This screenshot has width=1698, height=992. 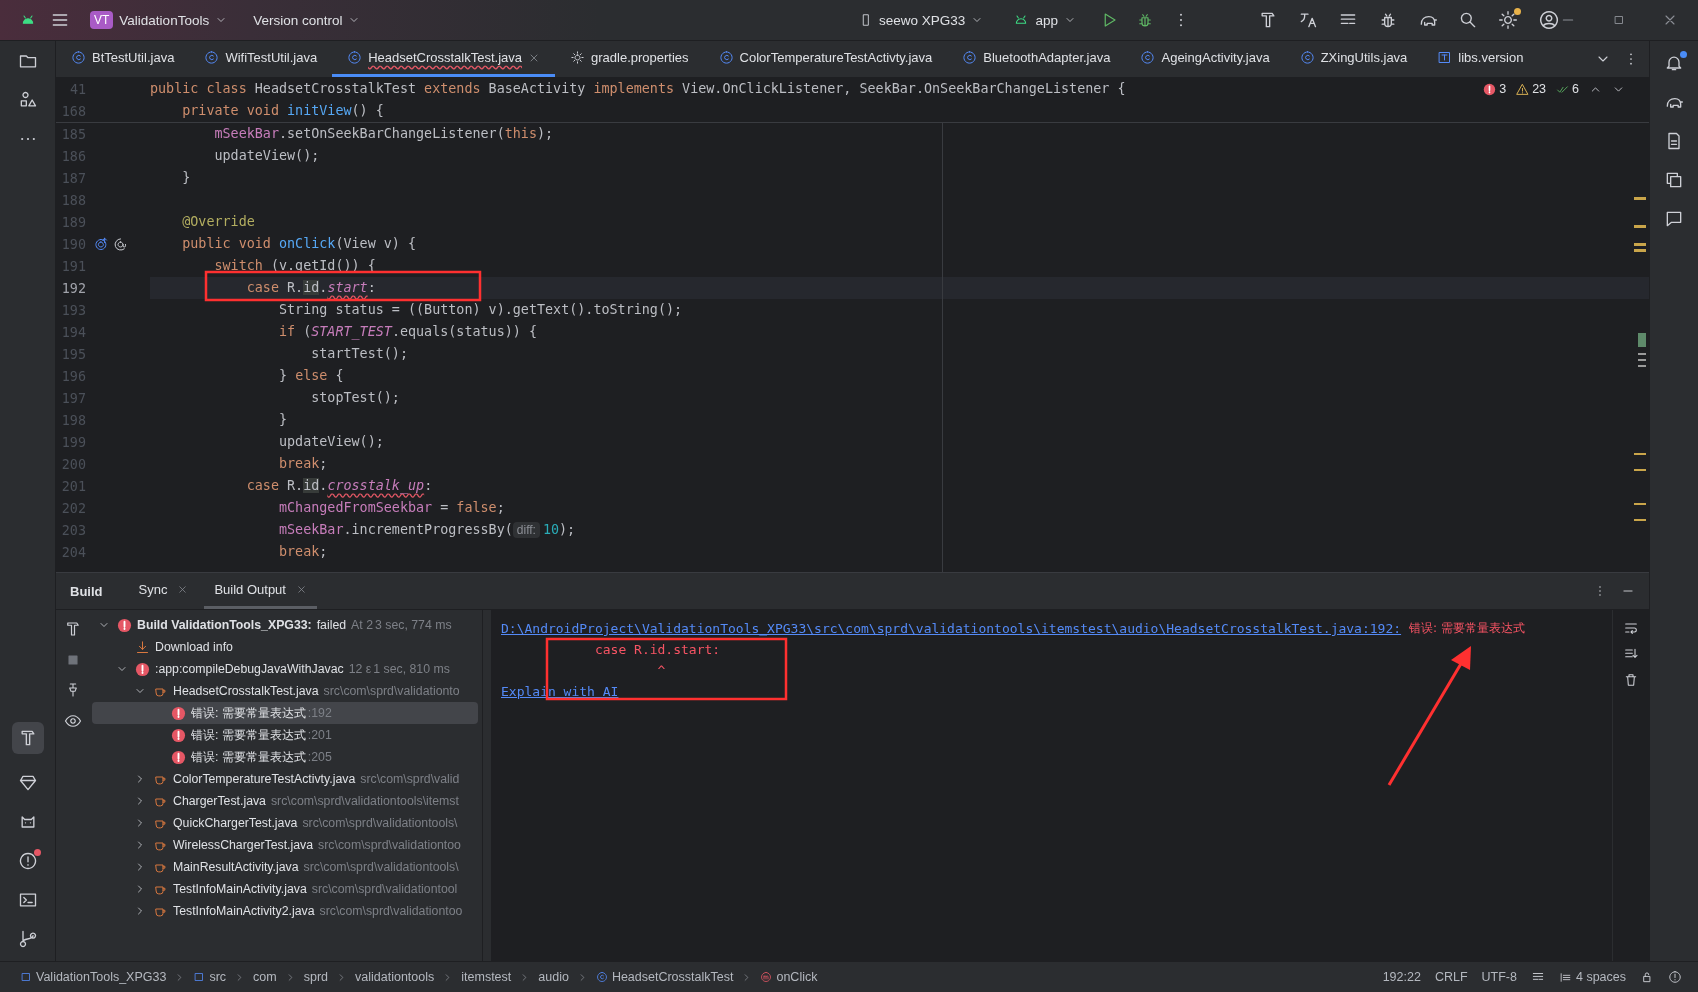 What do you see at coordinates (1215, 57) in the screenshot?
I see `tab-label: AgeingActivity.java` at bounding box center [1215, 57].